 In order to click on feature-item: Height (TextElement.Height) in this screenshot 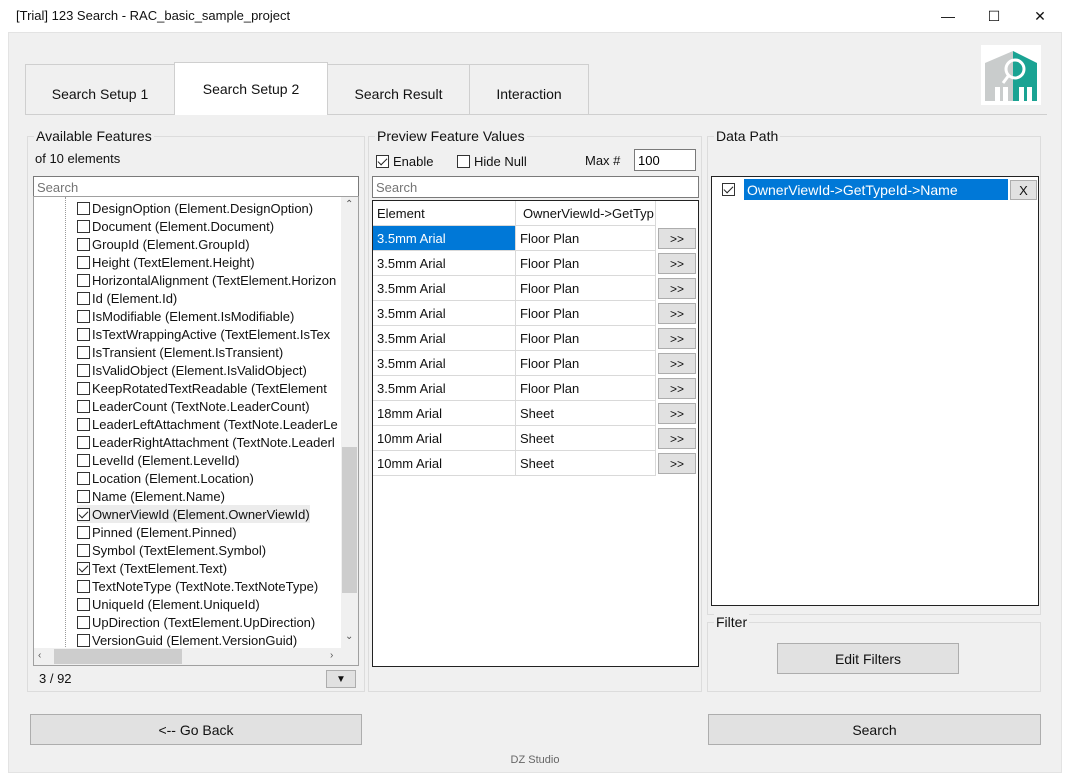, I will do `click(166, 262)`.